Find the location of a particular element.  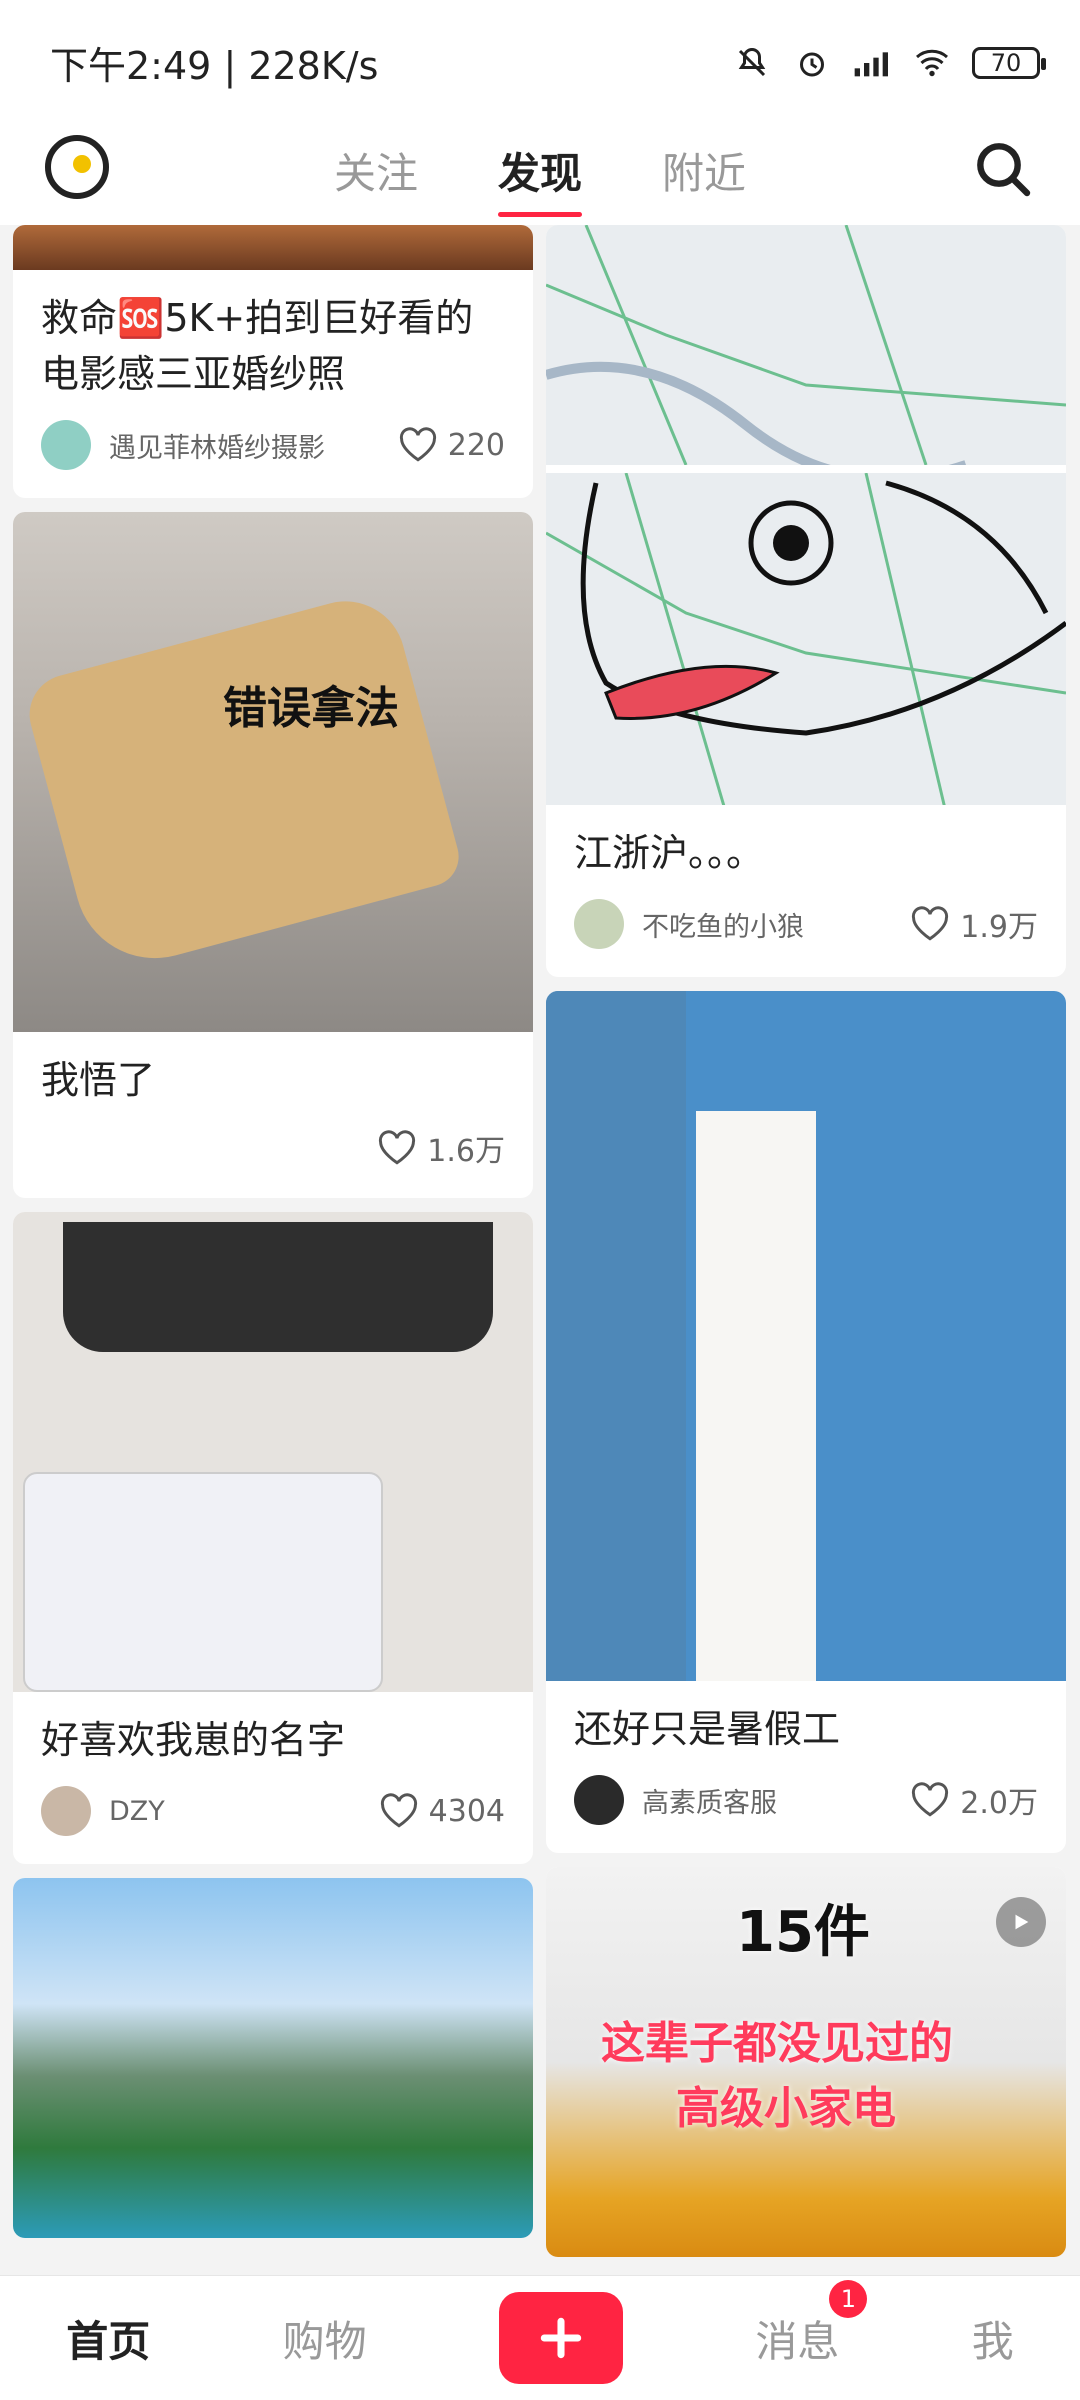

like-button: 2.0万 is located at coordinates (974, 1800).